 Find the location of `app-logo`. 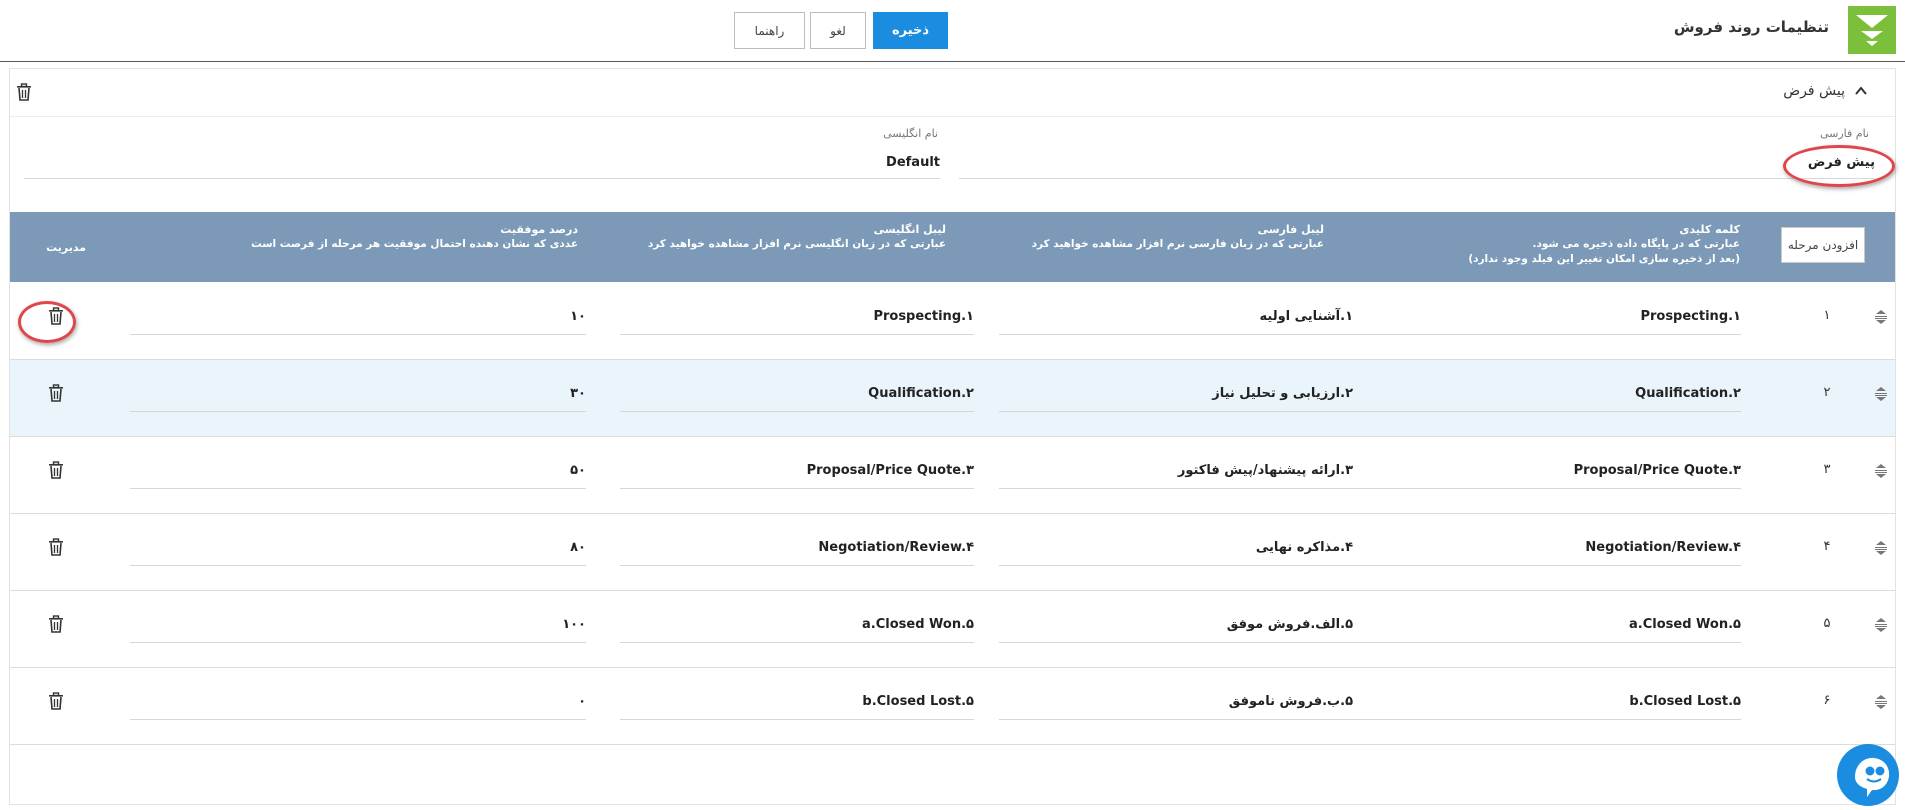

app-logo is located at coordinates (1872, 30).